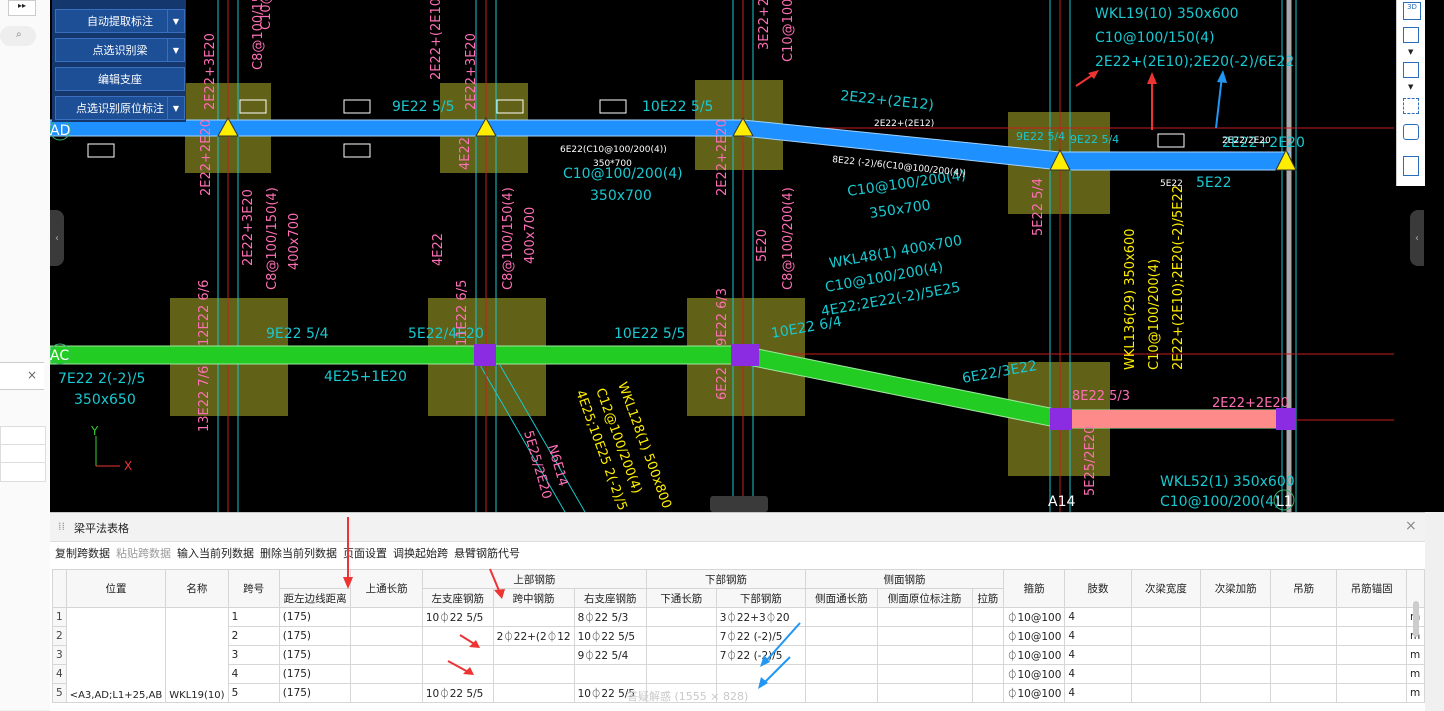 The height and width of the screenshot is (711, 1444). Describe the element at coordinates (25, 355) in the screenshot. I see `left-sidebar: ▸▸ ⌕ ×` at that location.